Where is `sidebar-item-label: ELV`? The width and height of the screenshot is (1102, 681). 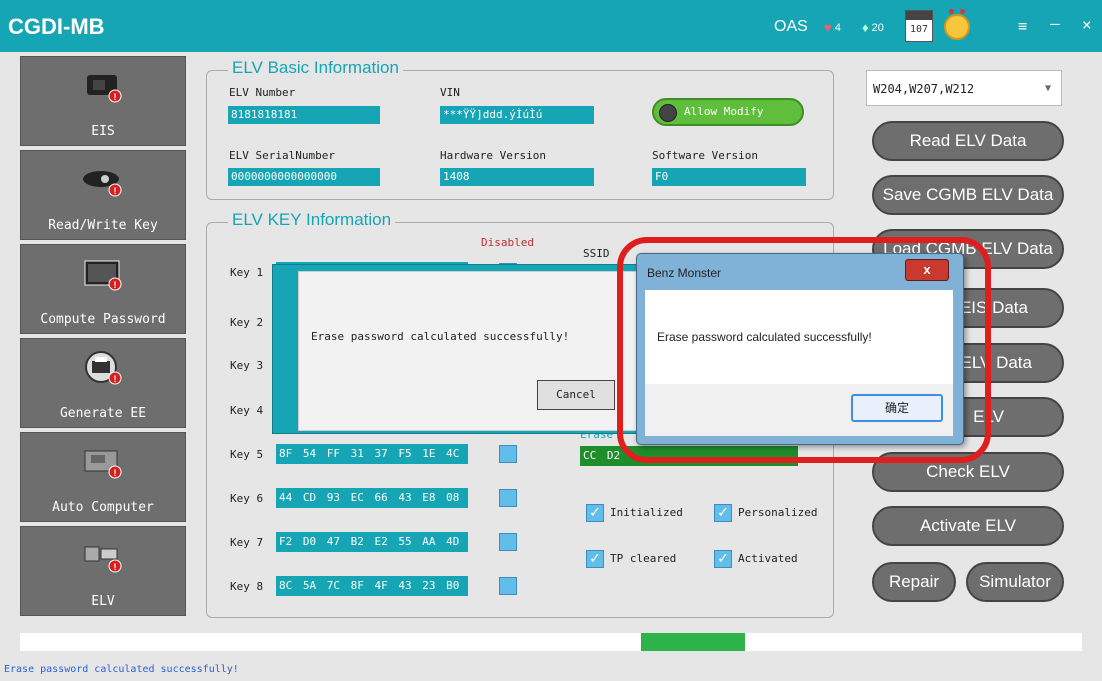 sidebar-item-label: ELV is located at coordinates (103, 601).